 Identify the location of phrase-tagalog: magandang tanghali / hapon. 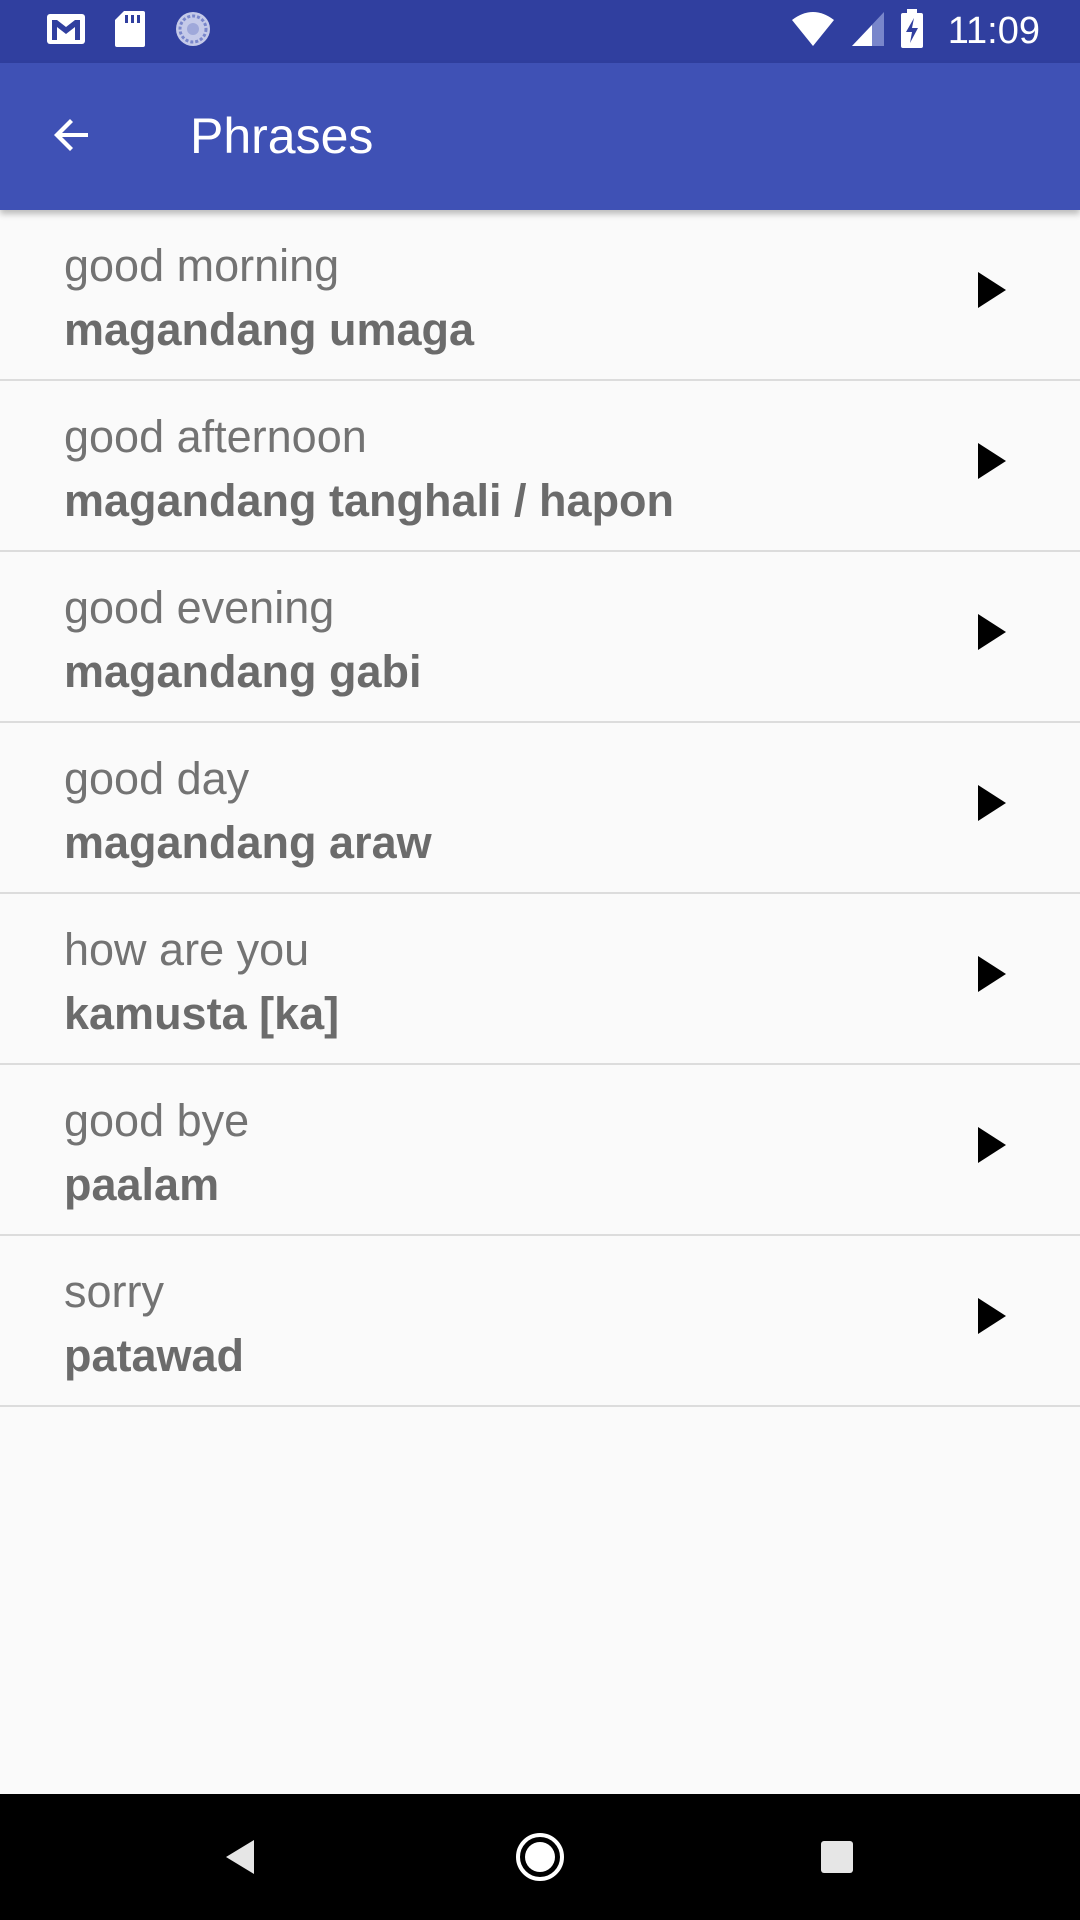
(369, 500).